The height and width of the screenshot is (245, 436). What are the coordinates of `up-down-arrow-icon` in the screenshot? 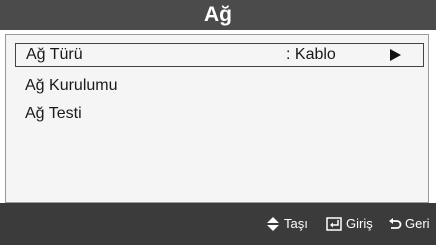 It's located at (273, 224).